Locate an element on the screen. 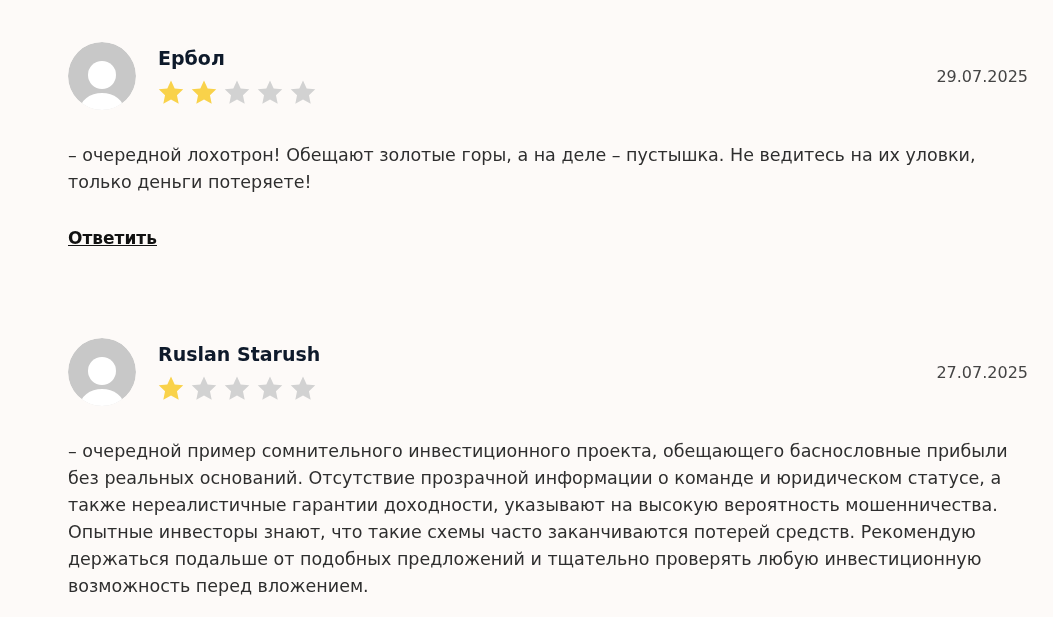 This screenshot has width=1053, height=617. reviewer-name: Ruslan Starush is located at coordinates (239, 354).